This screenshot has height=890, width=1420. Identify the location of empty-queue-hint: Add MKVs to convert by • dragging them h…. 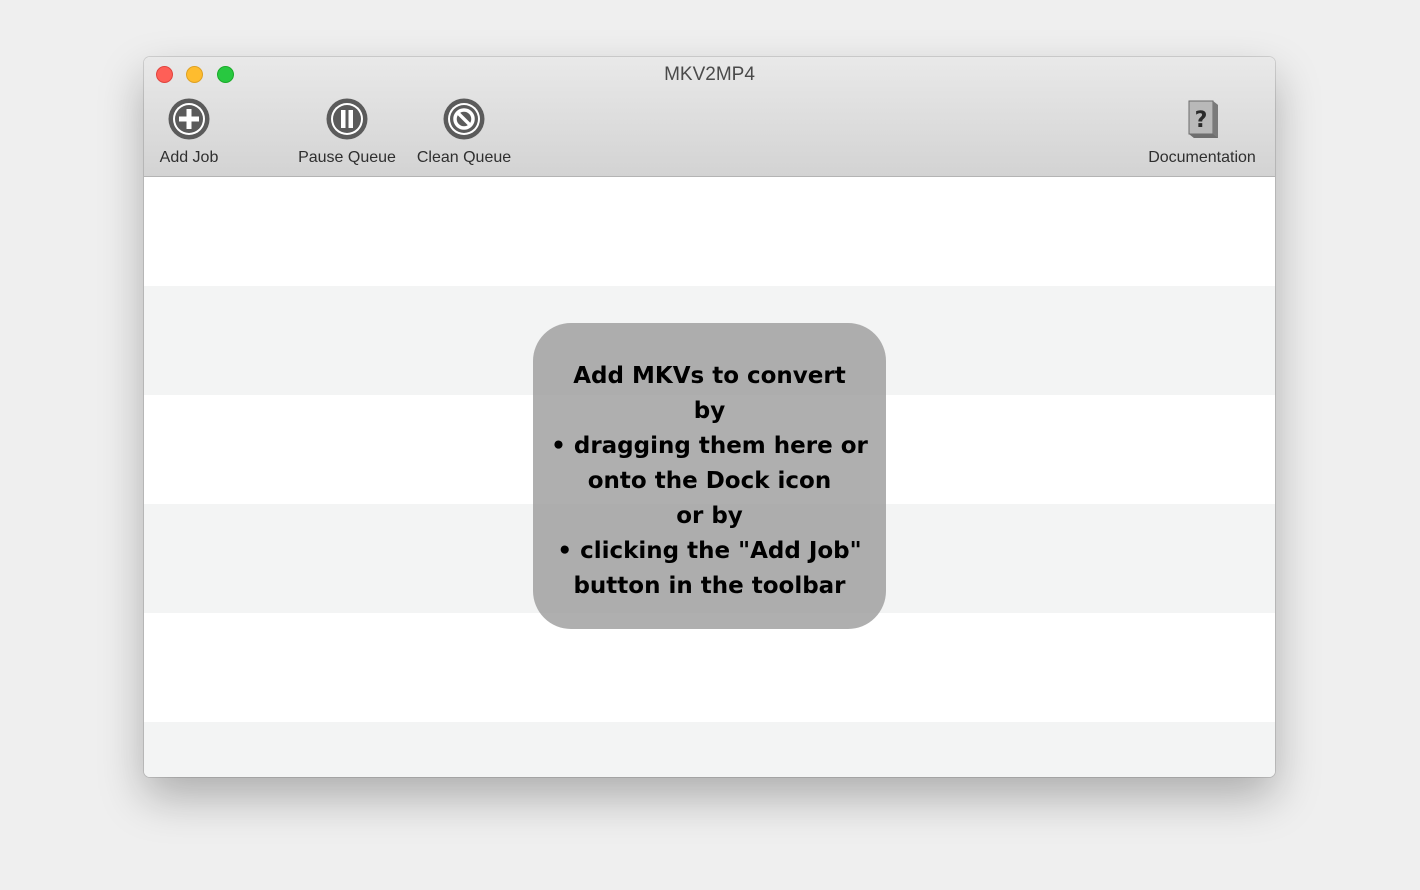
(709, 476).